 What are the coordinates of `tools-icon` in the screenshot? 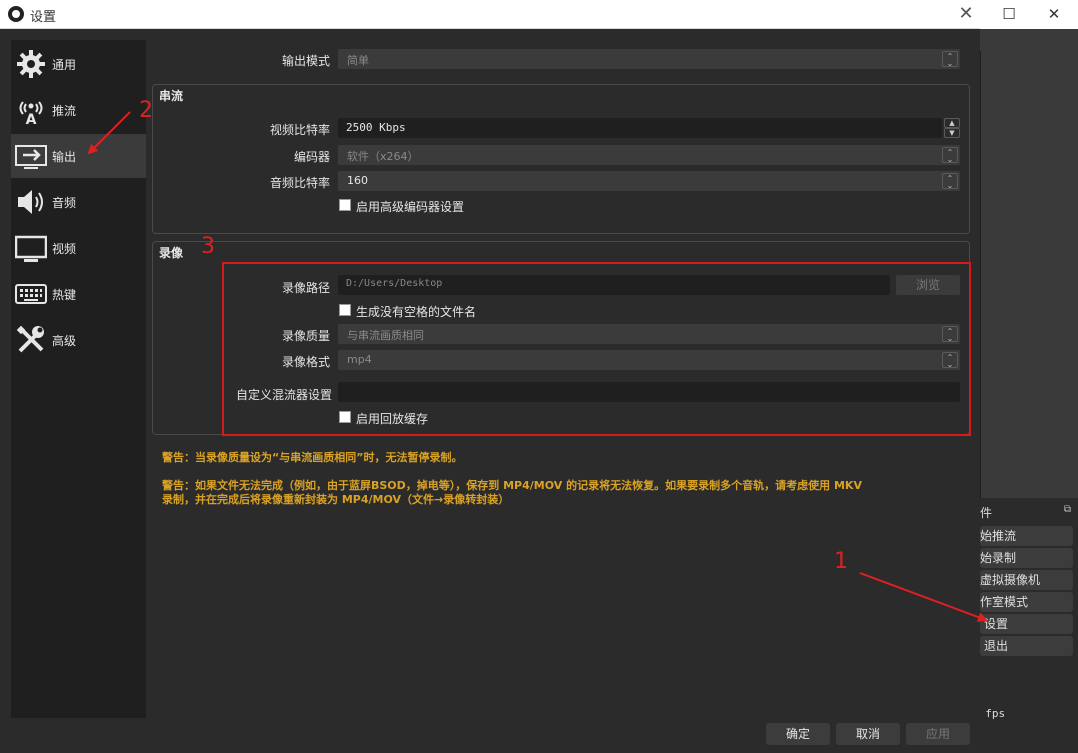 It's located at (30, 339).